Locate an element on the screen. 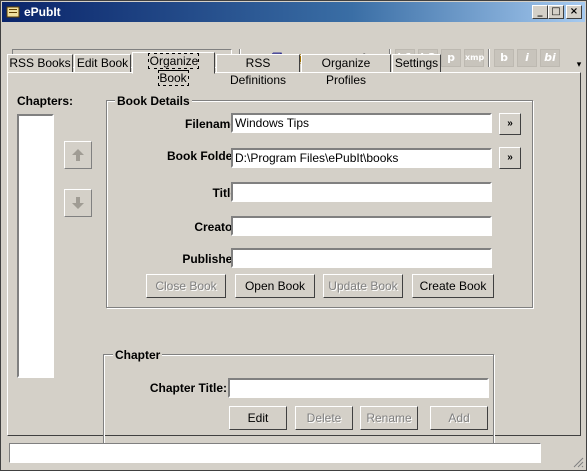 The image size is (587, 471). bold-italic-button: bi is located at coordinates (550, 58).